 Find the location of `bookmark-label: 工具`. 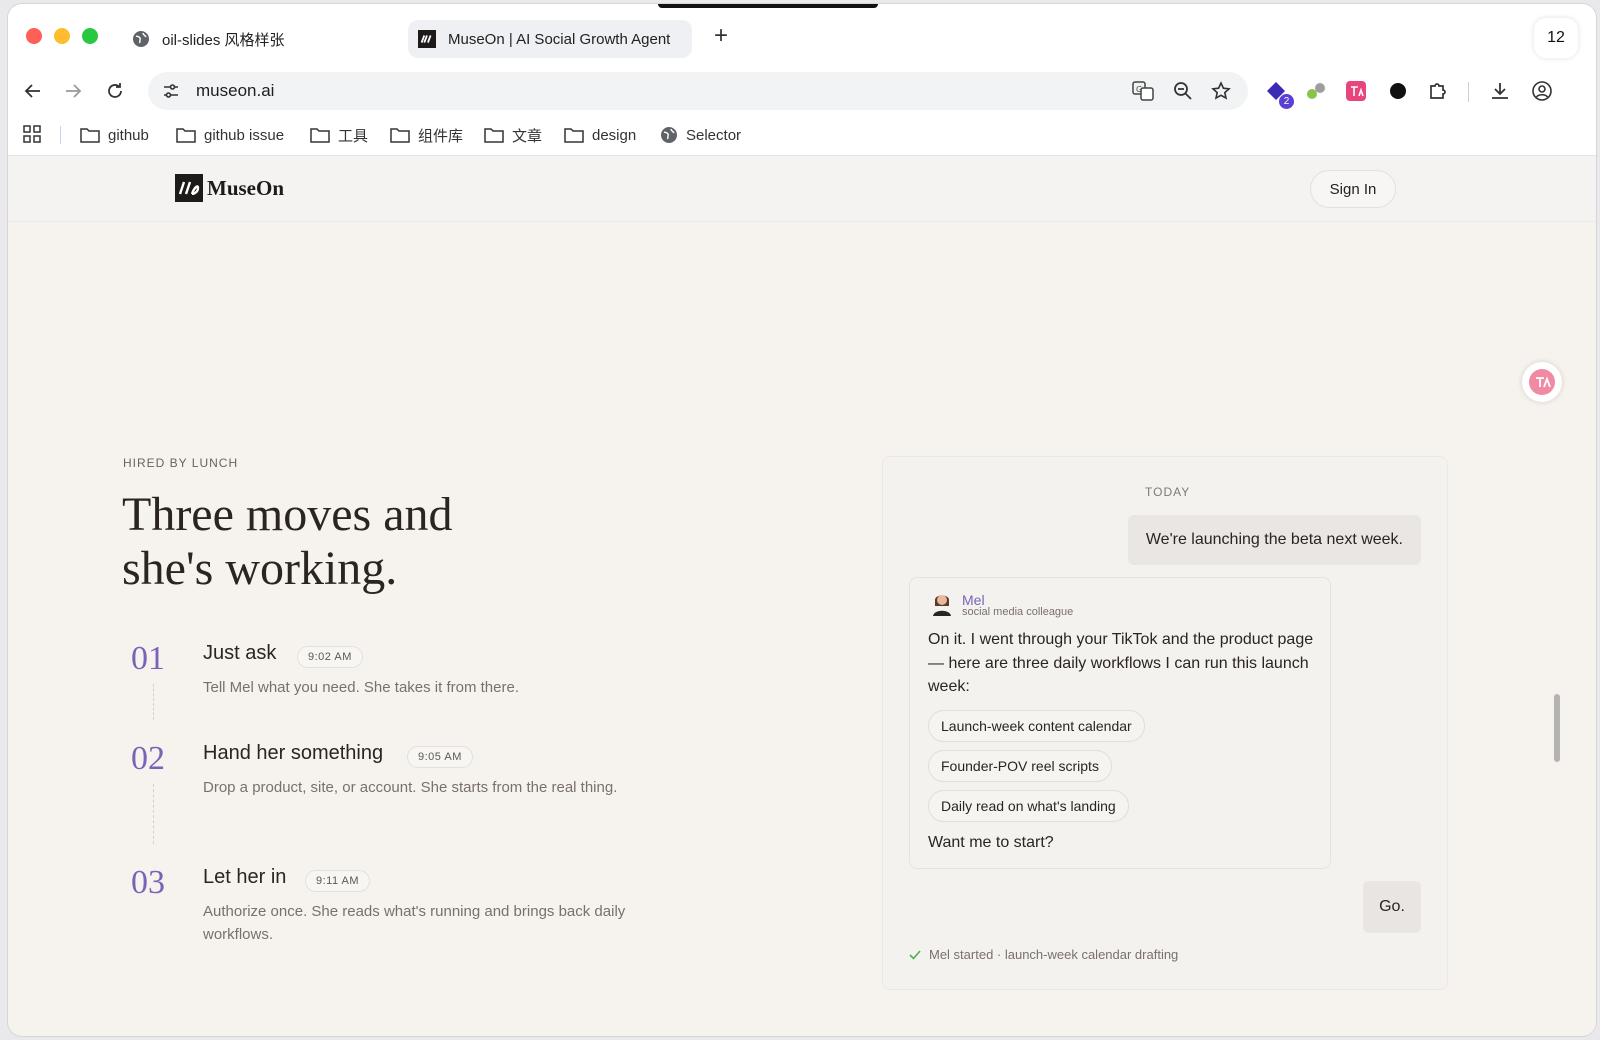

bookmark-label: 工具 is located at coordinates (353, 136).